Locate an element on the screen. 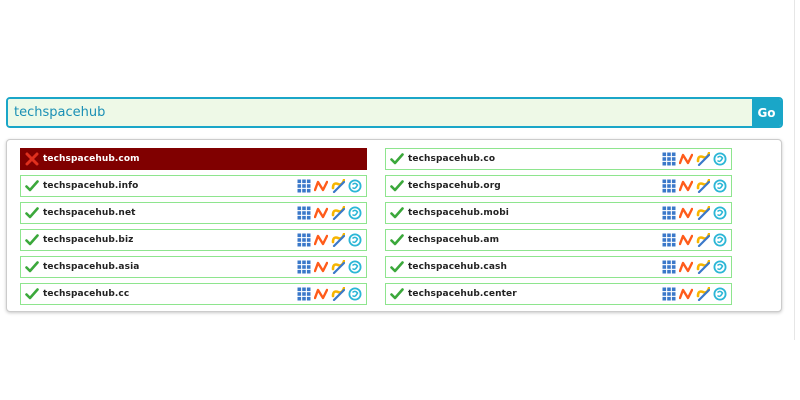 This screenshot has height=400, width=800. search-bar: Go is located at coordinates (394, 112).